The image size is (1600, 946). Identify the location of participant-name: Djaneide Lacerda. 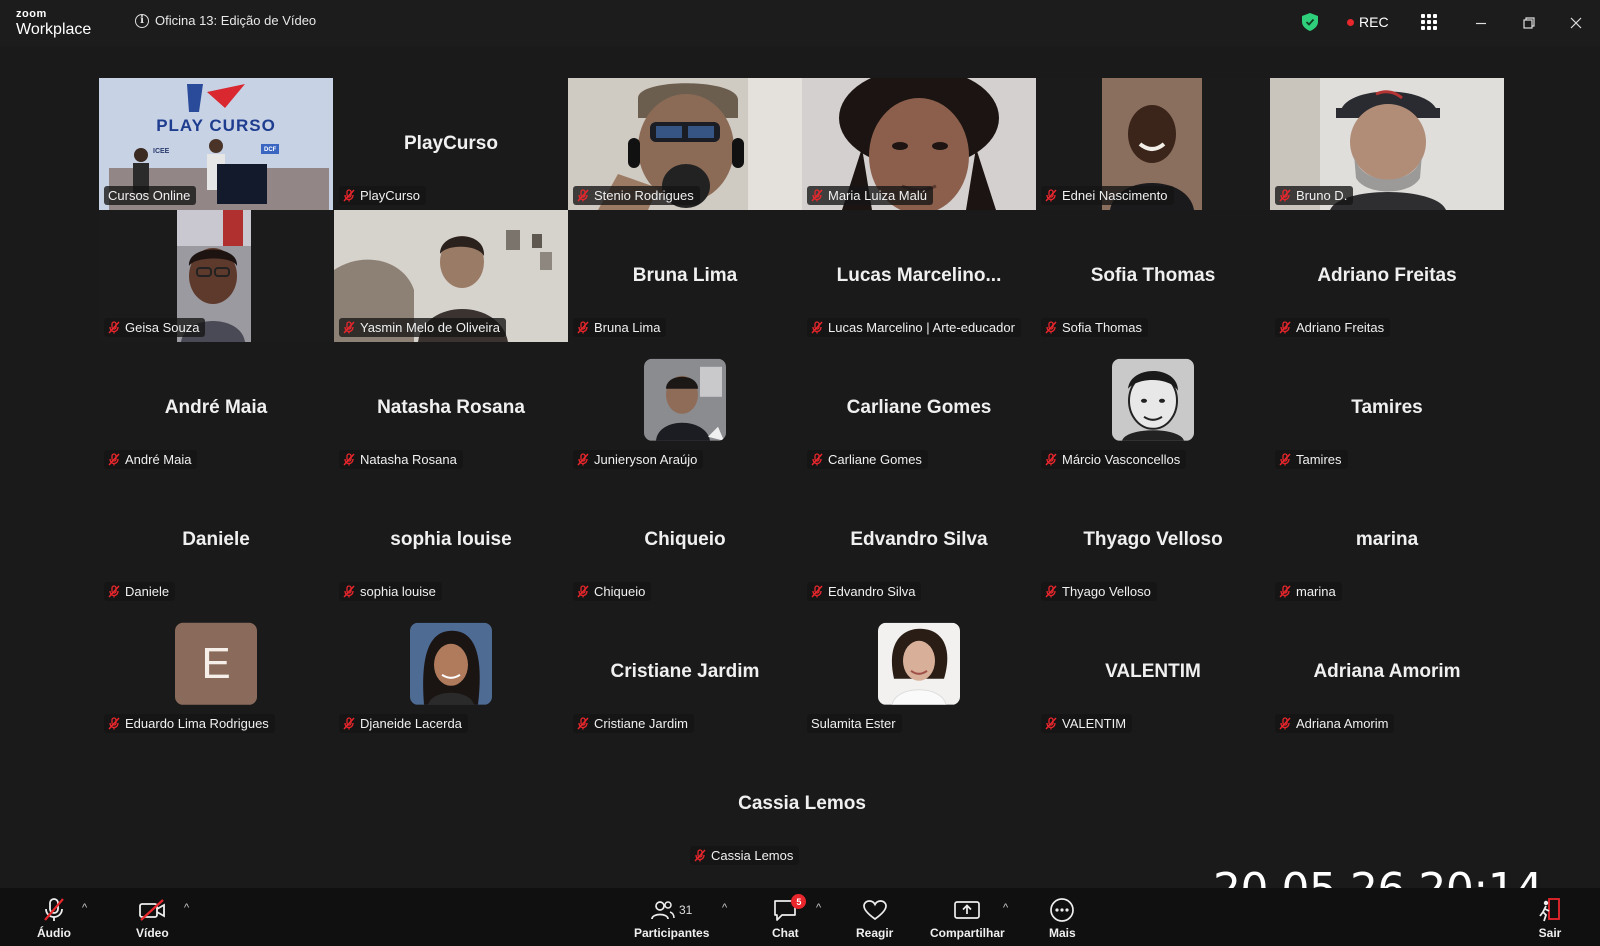
(411, 723).